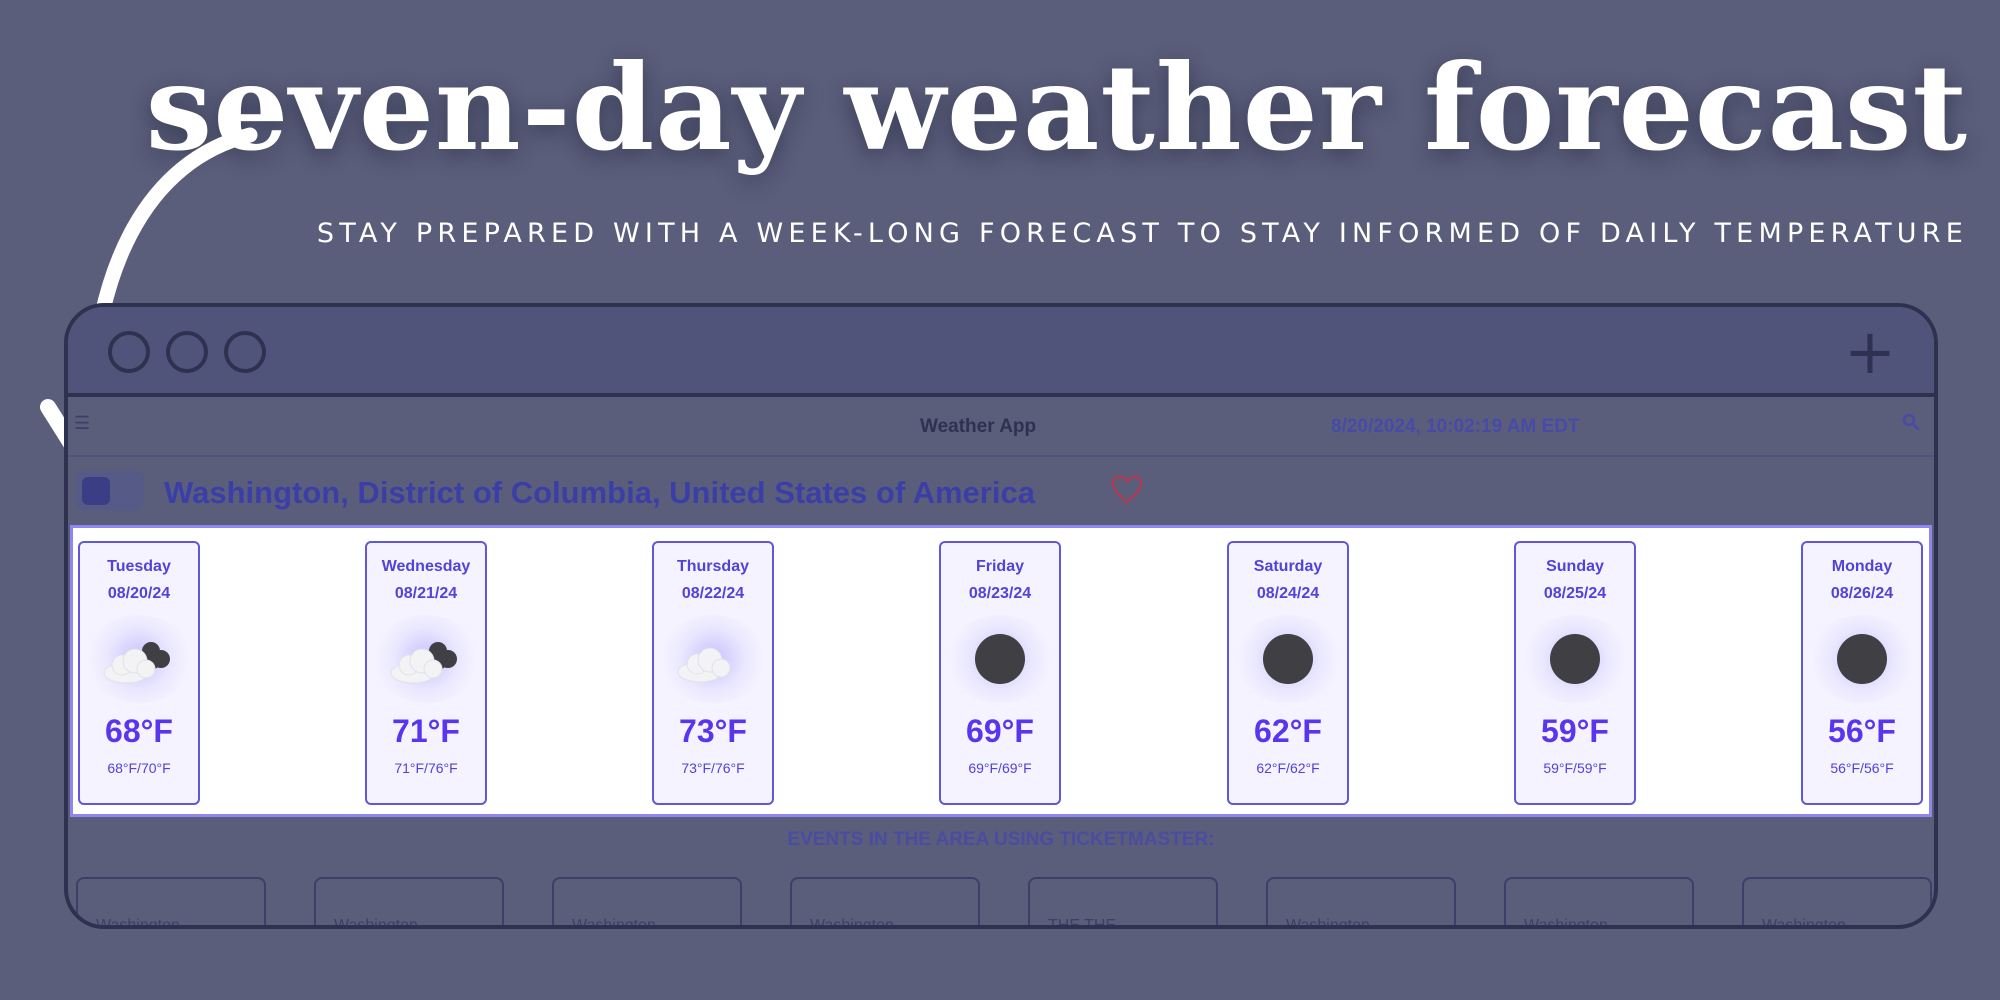 The image size is (2000, 1000). I want to click on temperature-range: 71°F/76°F, so click(426, 768).